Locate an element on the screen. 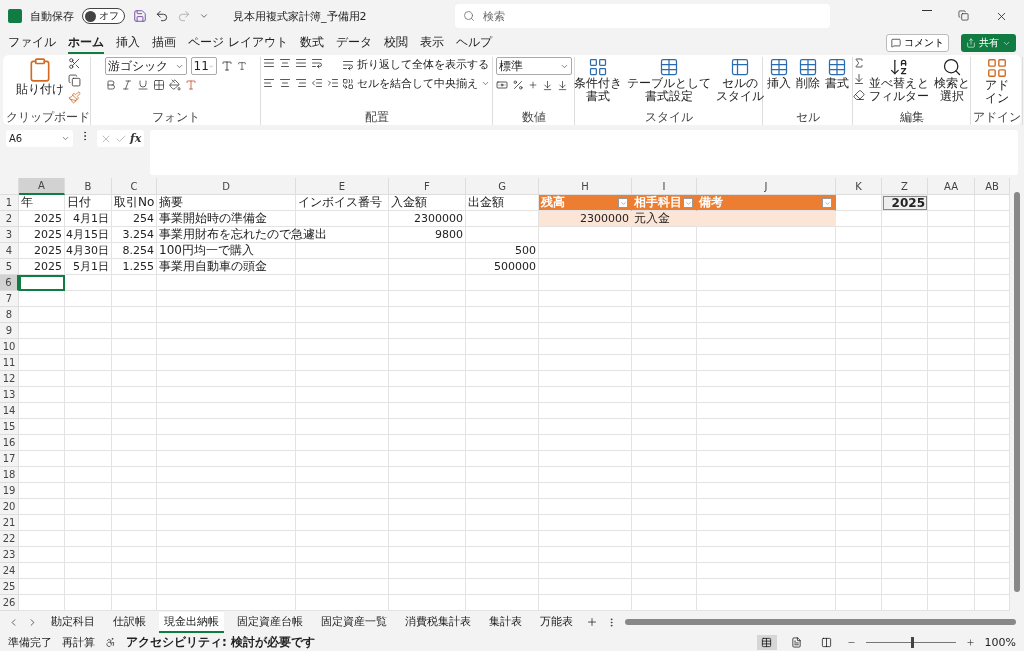 The height and width of the screenshot is (651, 1024). ribbon-button: テーブルとして 書式設定 is located at coordinates (668, 80).